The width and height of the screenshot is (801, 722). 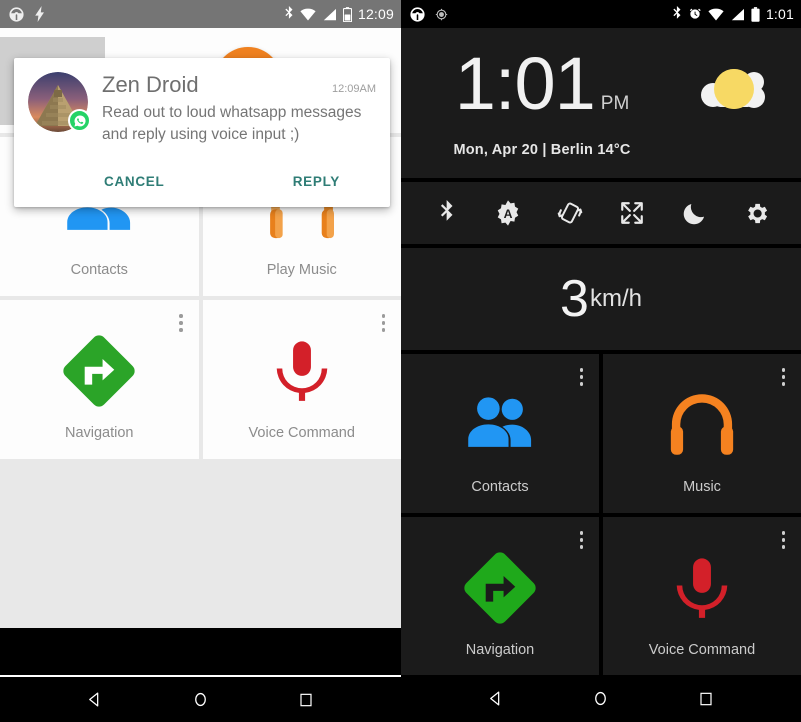 I want to click on speedometer-widget: 3 km/h, so click(x=601, y=299).